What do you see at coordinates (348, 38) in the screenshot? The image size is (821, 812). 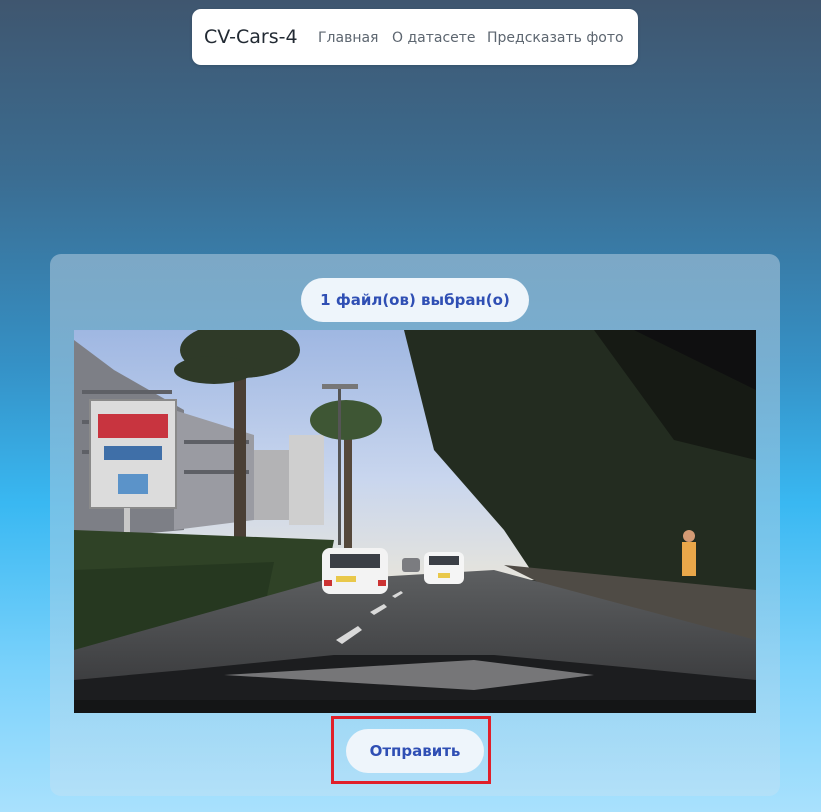 I see `nav-link-home: Главная` at bounding box center [348, 38].